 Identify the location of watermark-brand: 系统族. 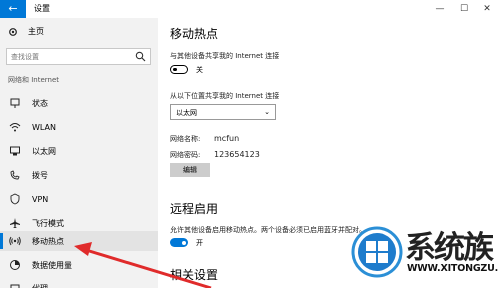
(449, 248).